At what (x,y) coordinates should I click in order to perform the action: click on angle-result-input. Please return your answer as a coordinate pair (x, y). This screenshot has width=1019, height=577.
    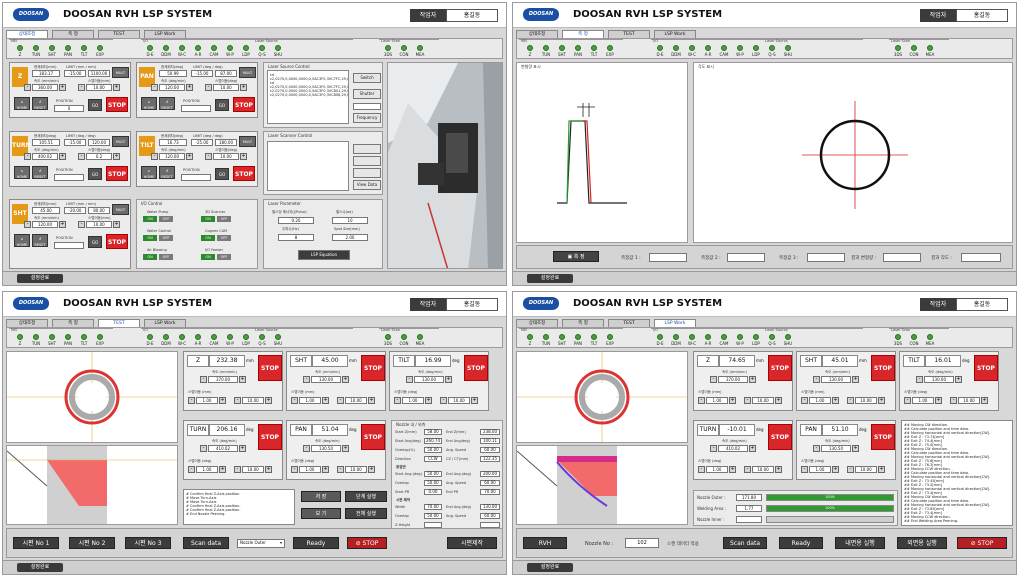
    Looking at the image, I should click on (981, 257).